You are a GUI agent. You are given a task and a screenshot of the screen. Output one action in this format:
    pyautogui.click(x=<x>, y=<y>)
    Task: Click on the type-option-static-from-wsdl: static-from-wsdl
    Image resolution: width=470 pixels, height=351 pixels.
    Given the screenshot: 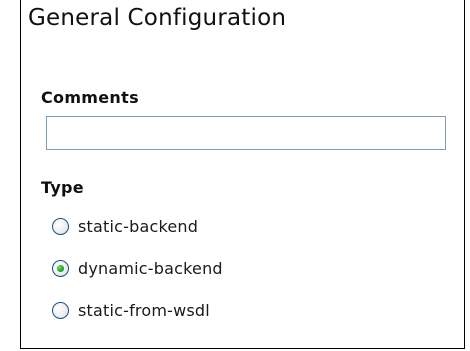 What is the action you would take?
    pyautogui.click(x=131, y=310)
    